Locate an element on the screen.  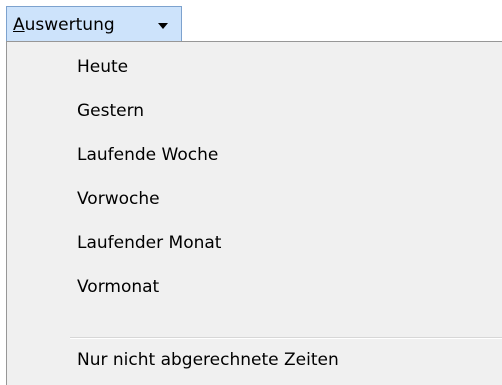
menu-item-vormonat: Vormonat is located at coordinates (254, 287).